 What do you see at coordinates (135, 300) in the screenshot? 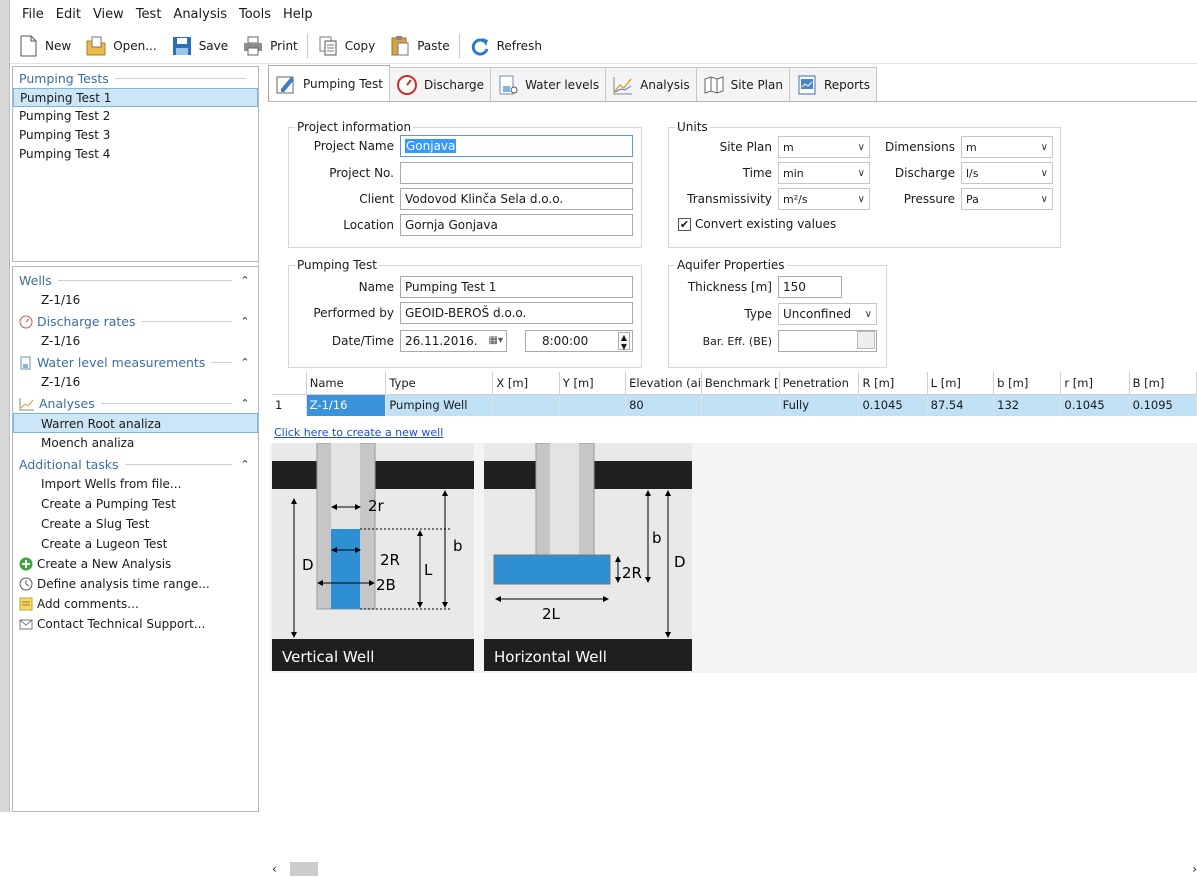
I see `well-item: Z-1/16` at bounding box center [135, 300].